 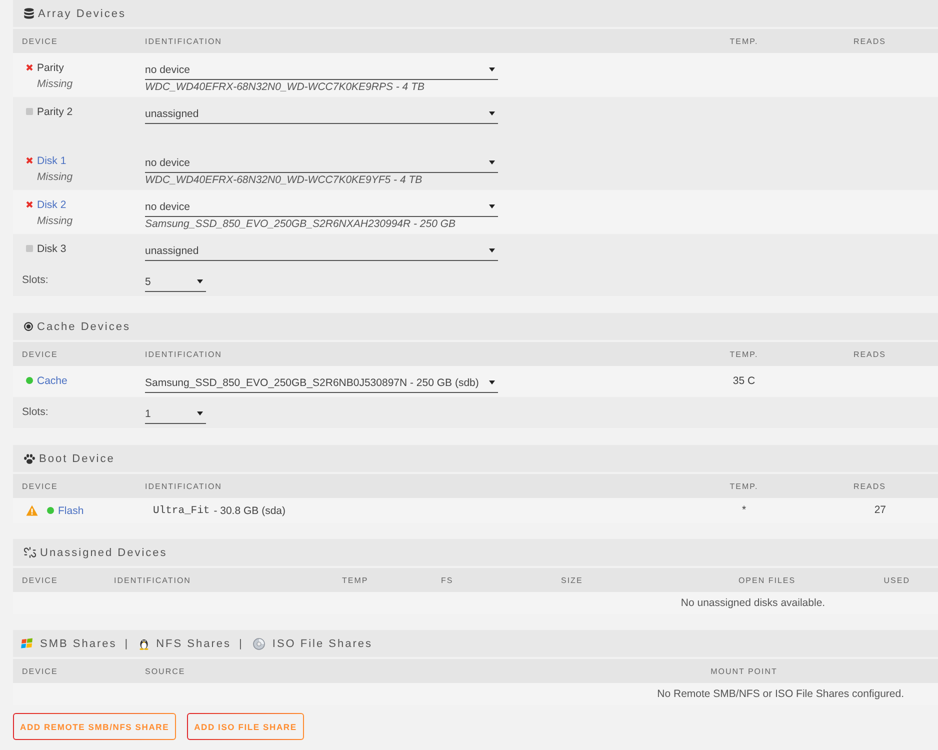 I want to click on section-title: NFS Shares, so click(x=194, y=644).